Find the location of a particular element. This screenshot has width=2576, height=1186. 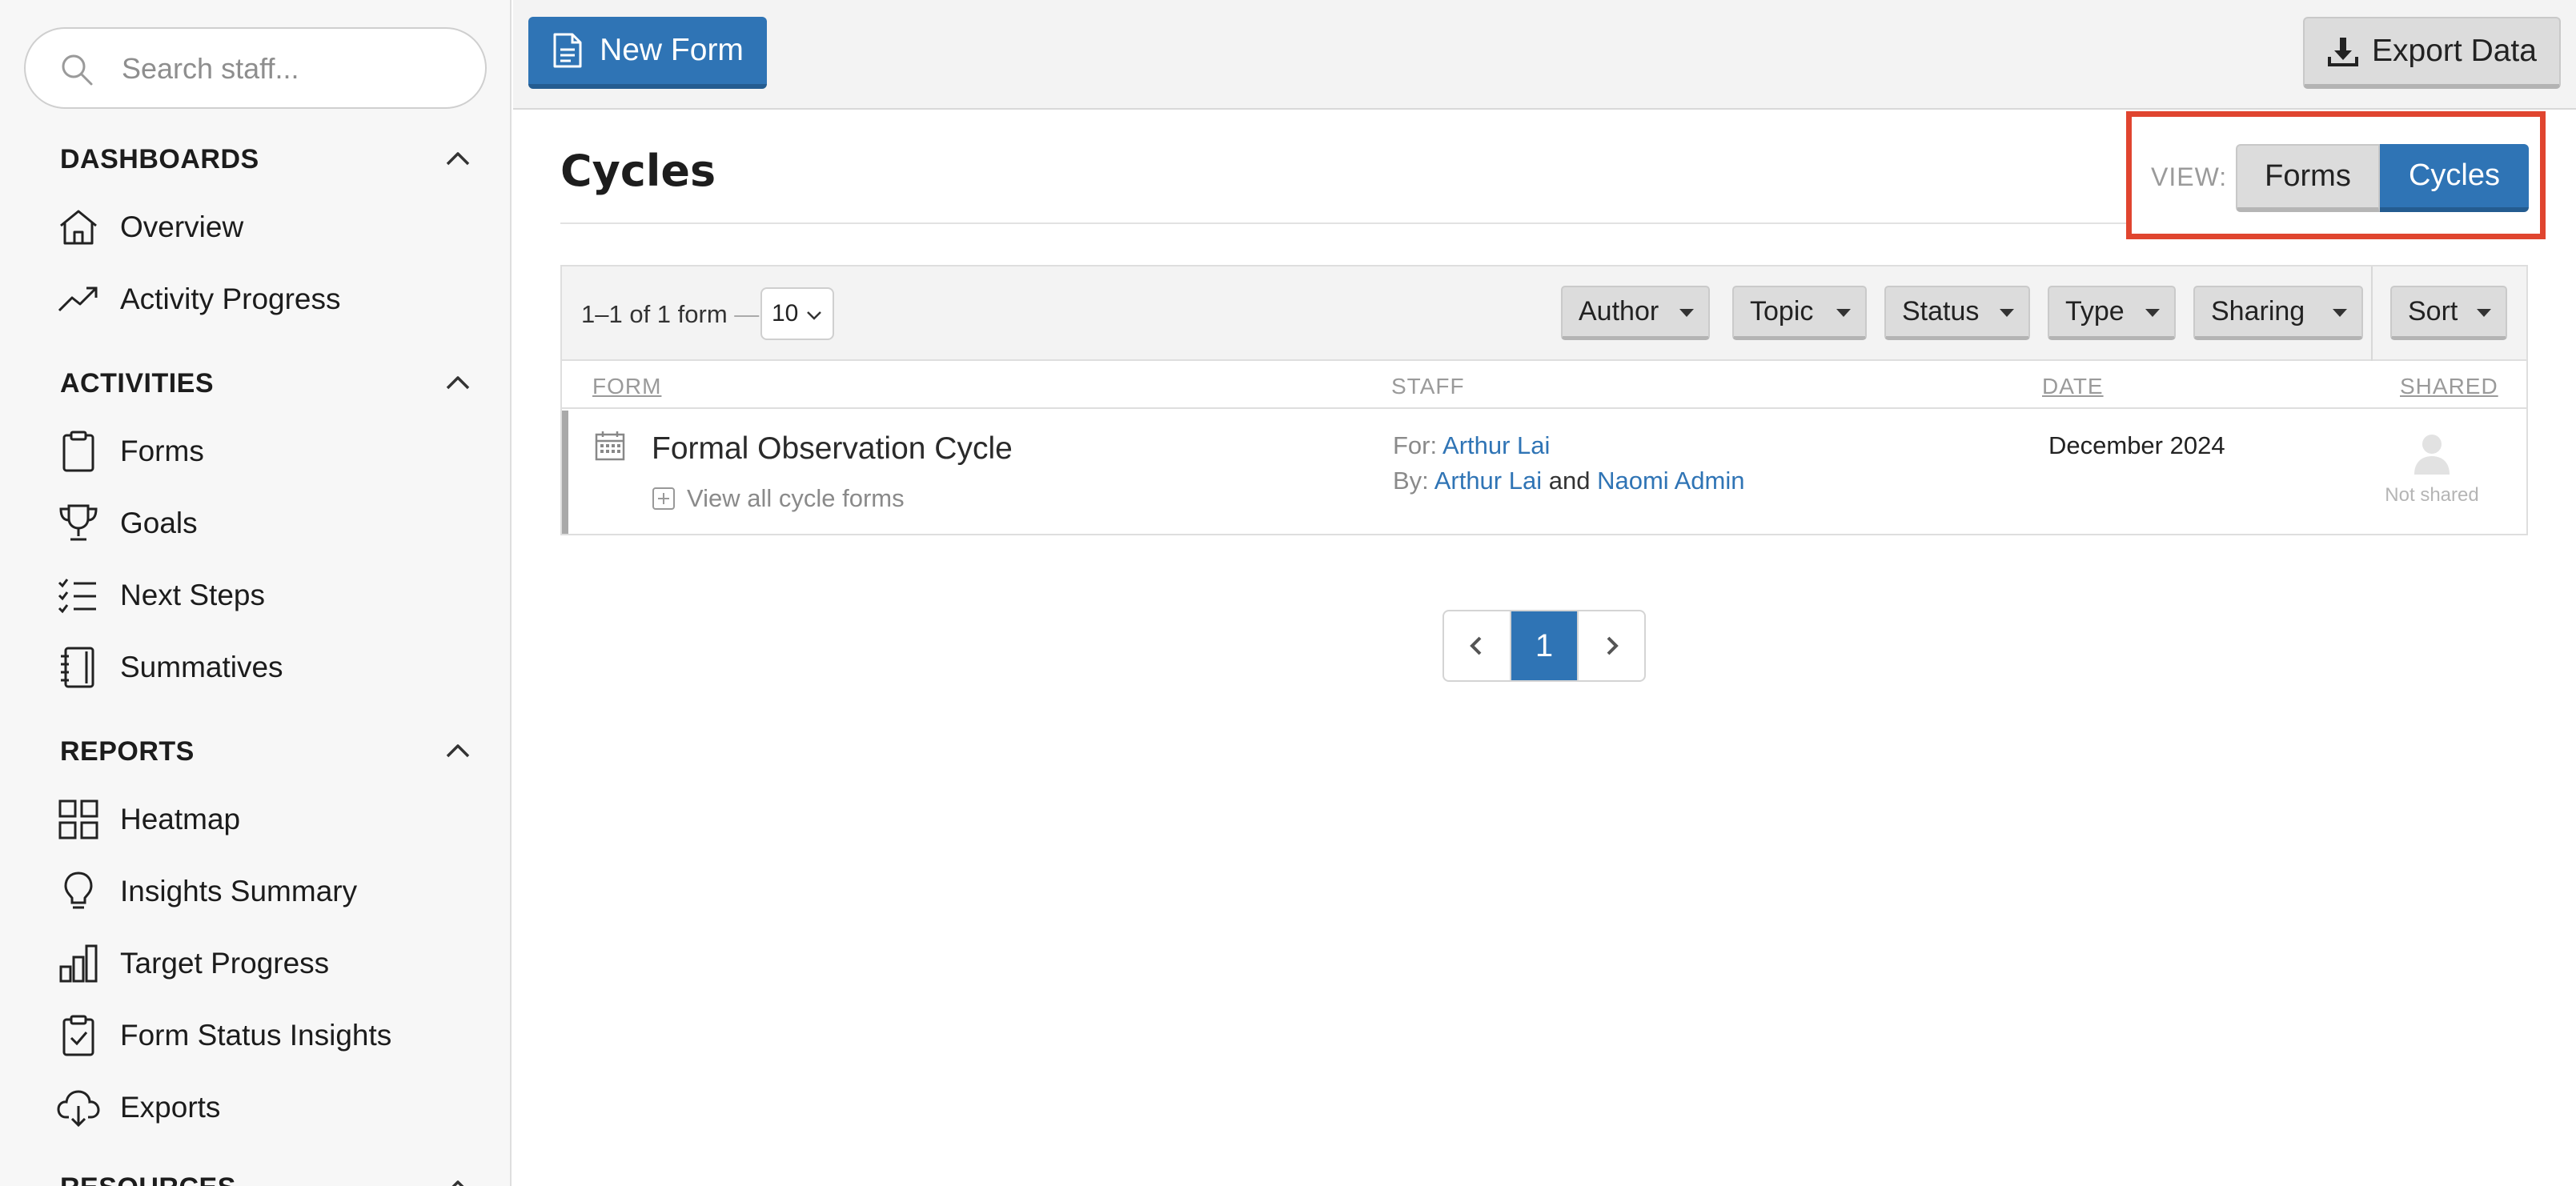

results-count-dash: — is located at coordinates (747, 314).